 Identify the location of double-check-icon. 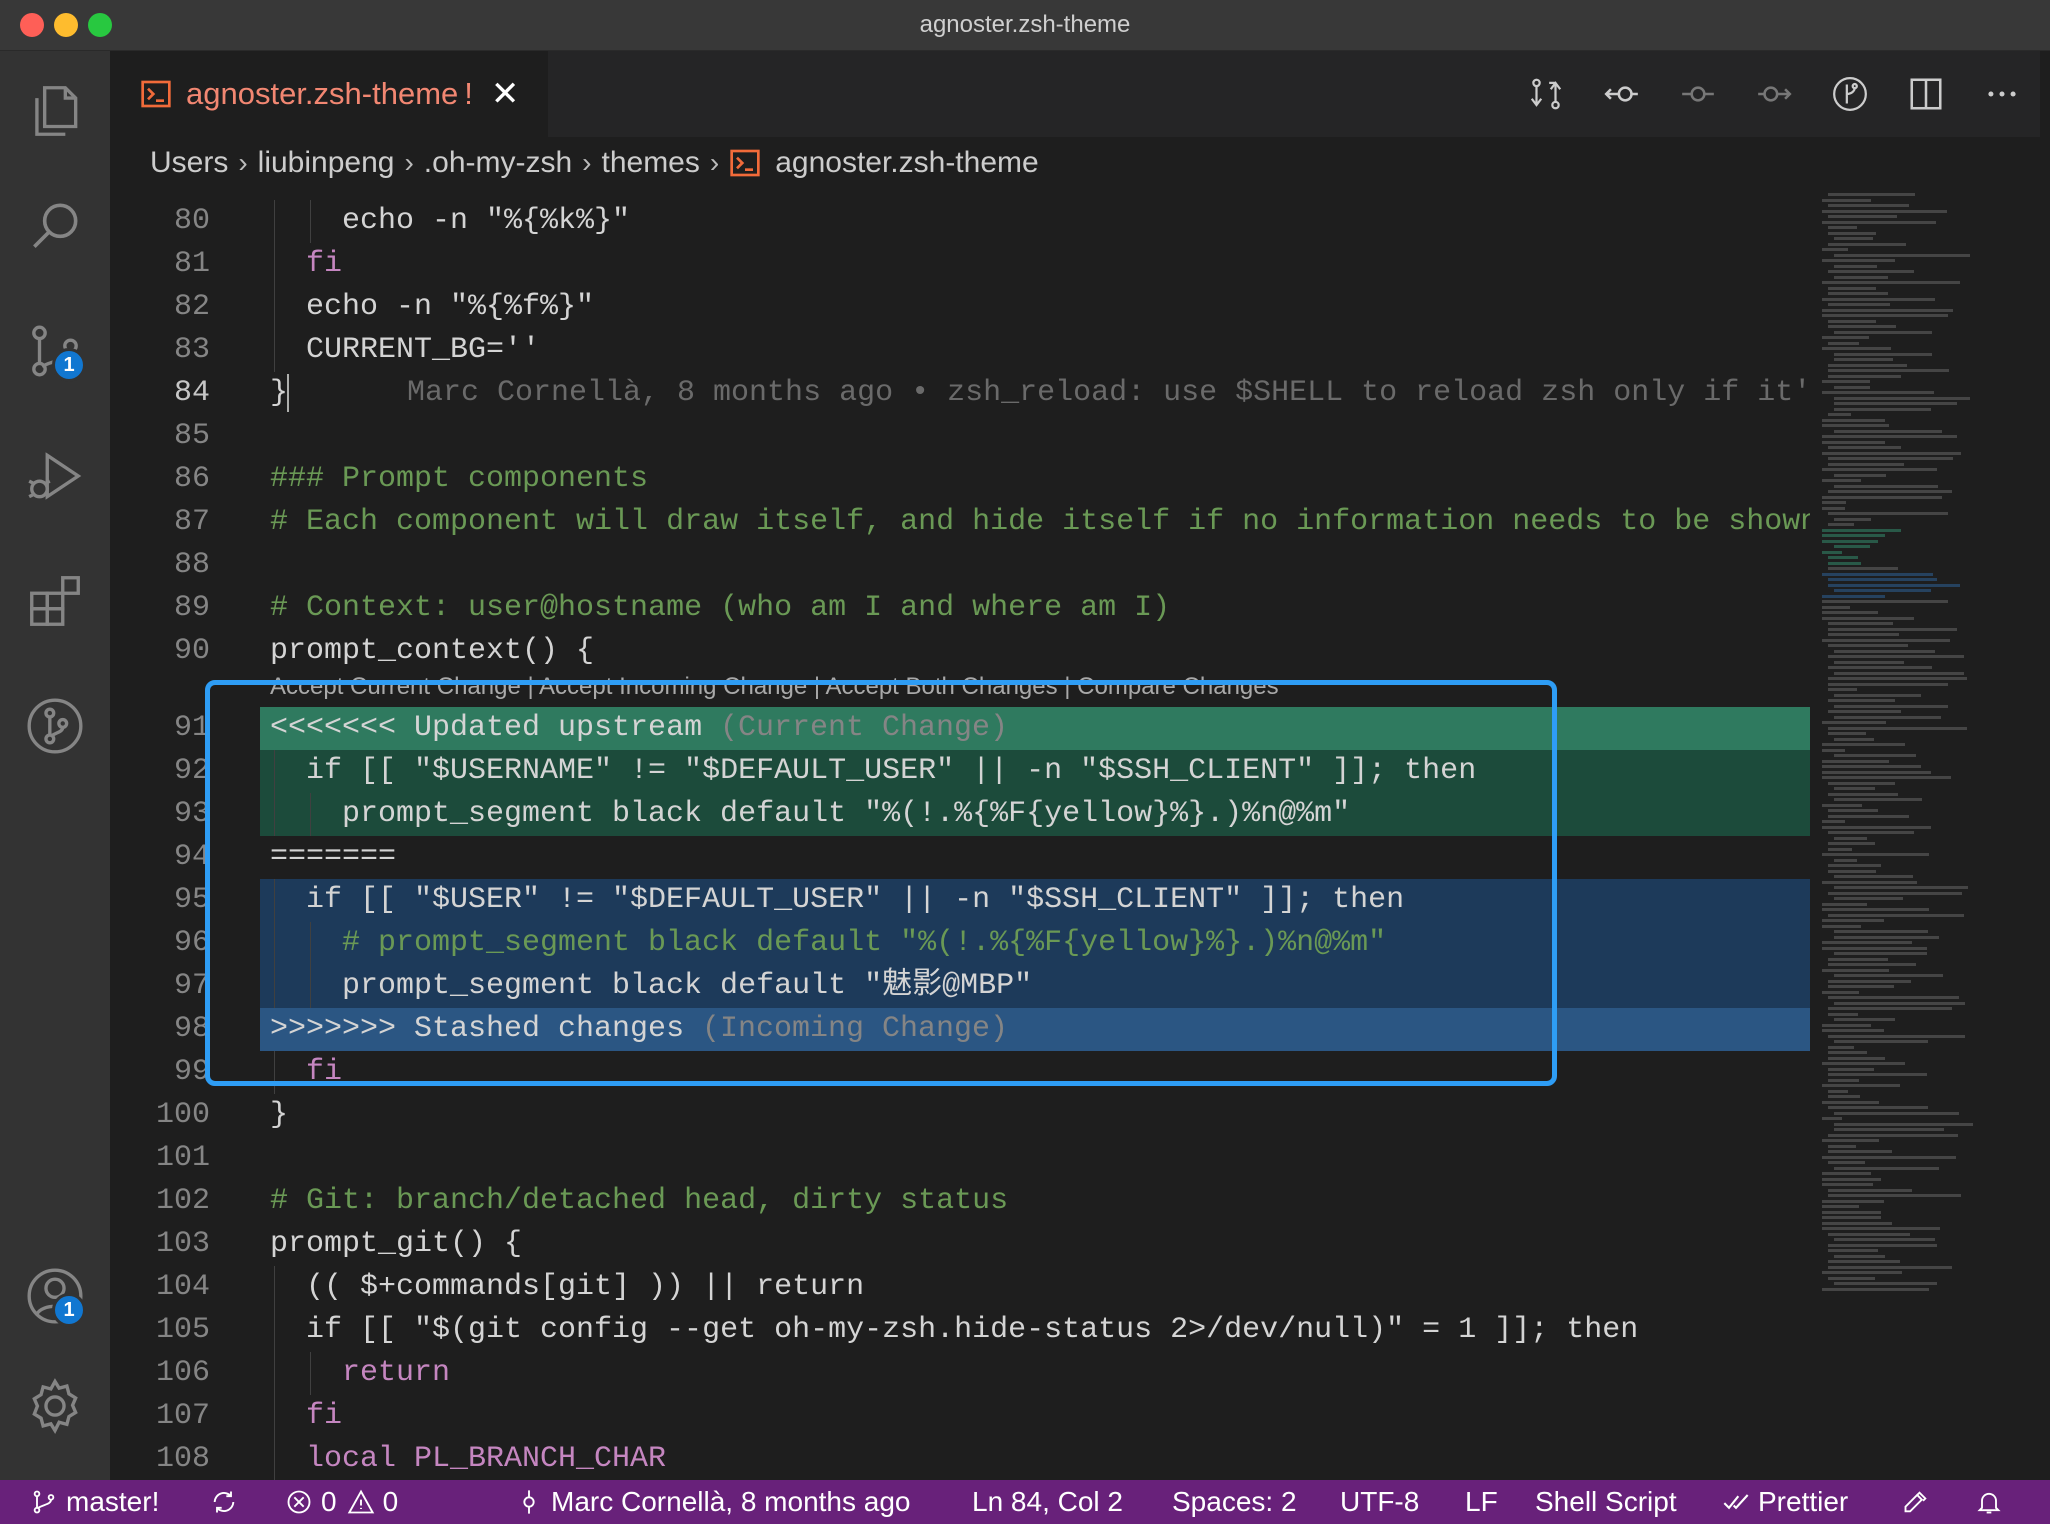
(1736, 1502).